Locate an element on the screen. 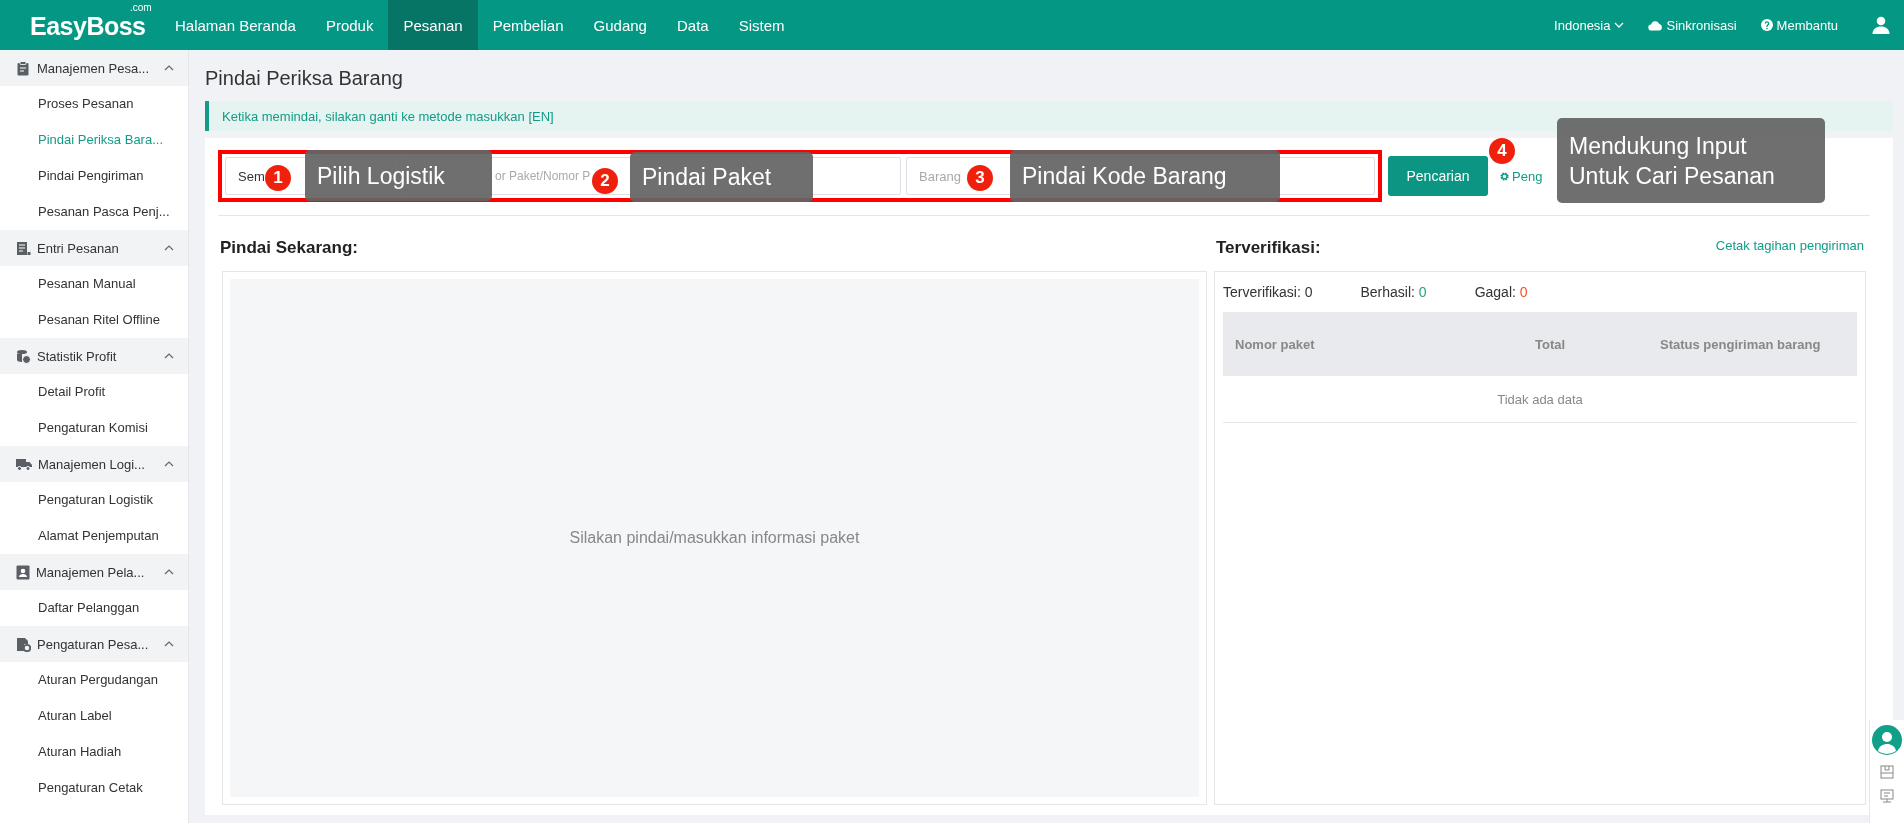  sidebar-item: Pengaturan Komisi is located at coordinates (94, 428).